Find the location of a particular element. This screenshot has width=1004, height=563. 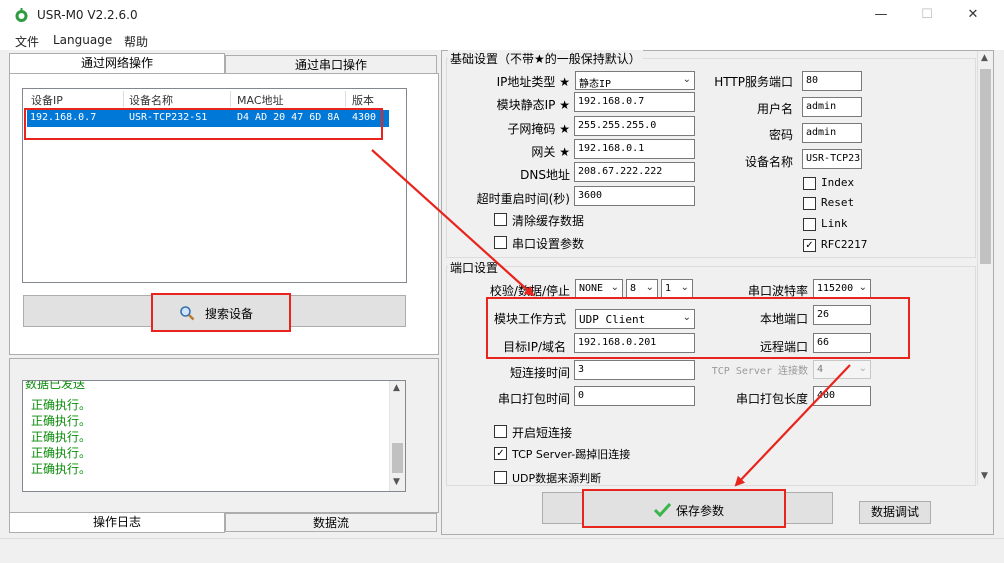

arrow-to-port-settings is located at coordinates (453, 223).